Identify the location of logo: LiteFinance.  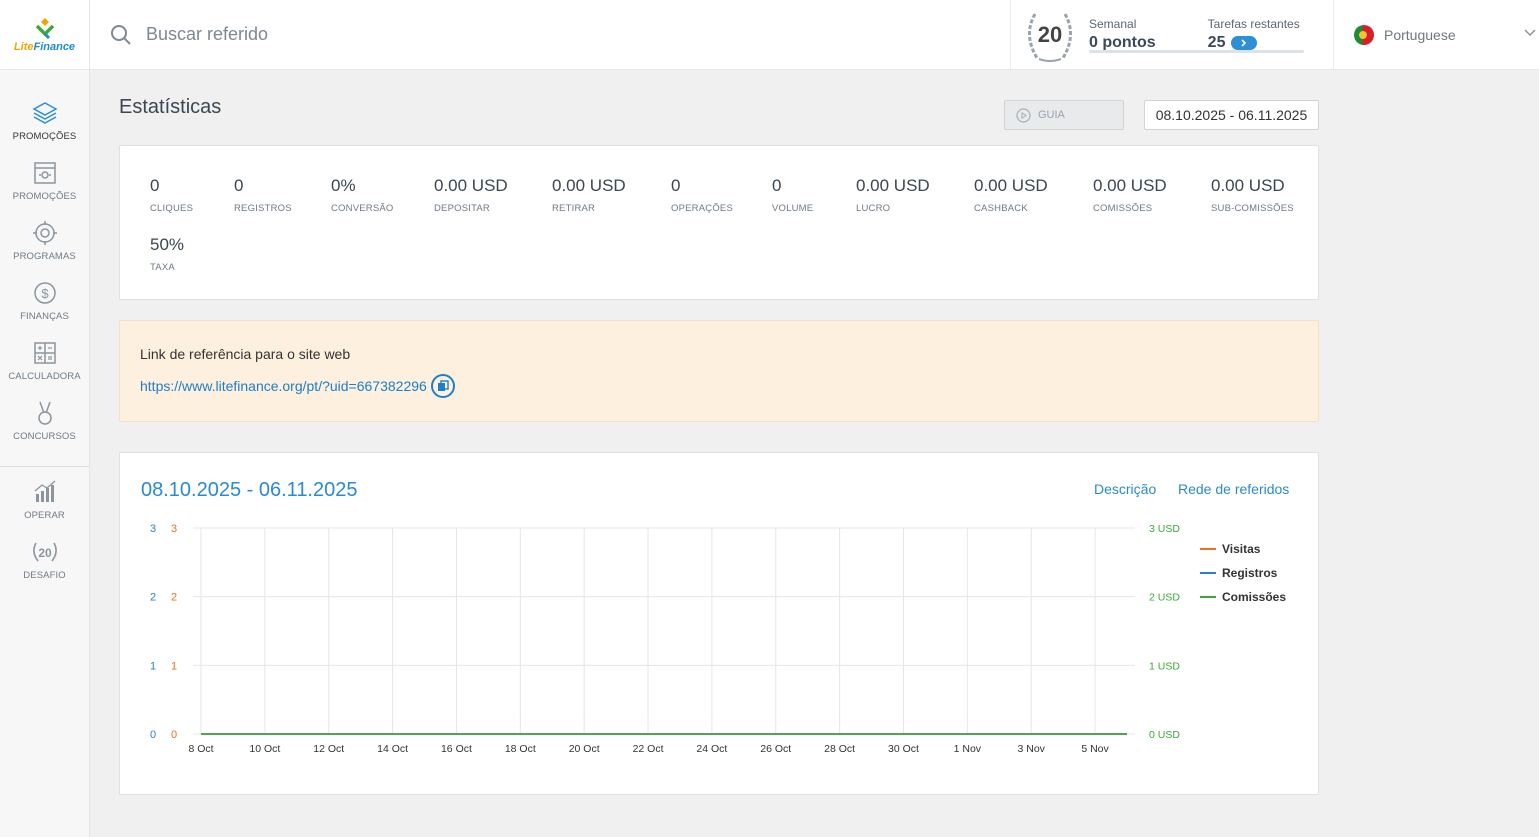
(44, 35).